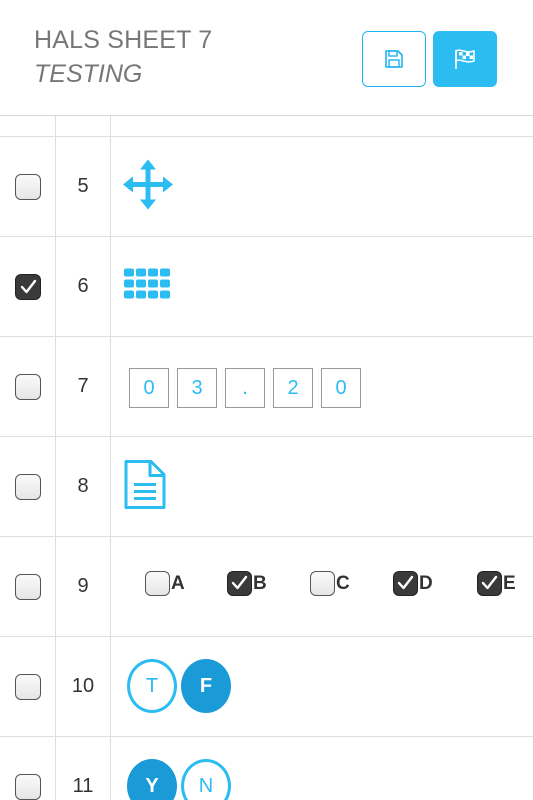 The height and width of the screenshot is (800, 533). Describe the element at coordinates (152, 686) in the screenshot. I see `true-choice-button: T` at that location.